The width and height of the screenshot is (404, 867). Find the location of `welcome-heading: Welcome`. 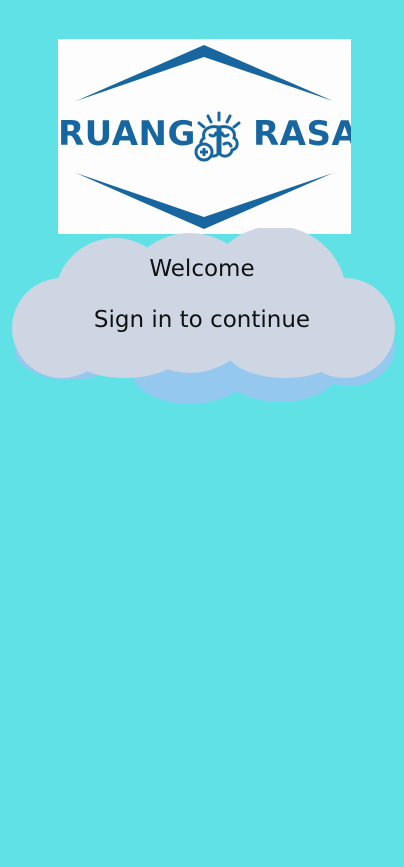

welcome-heading: Welcome is located at coordinates (202, 269).